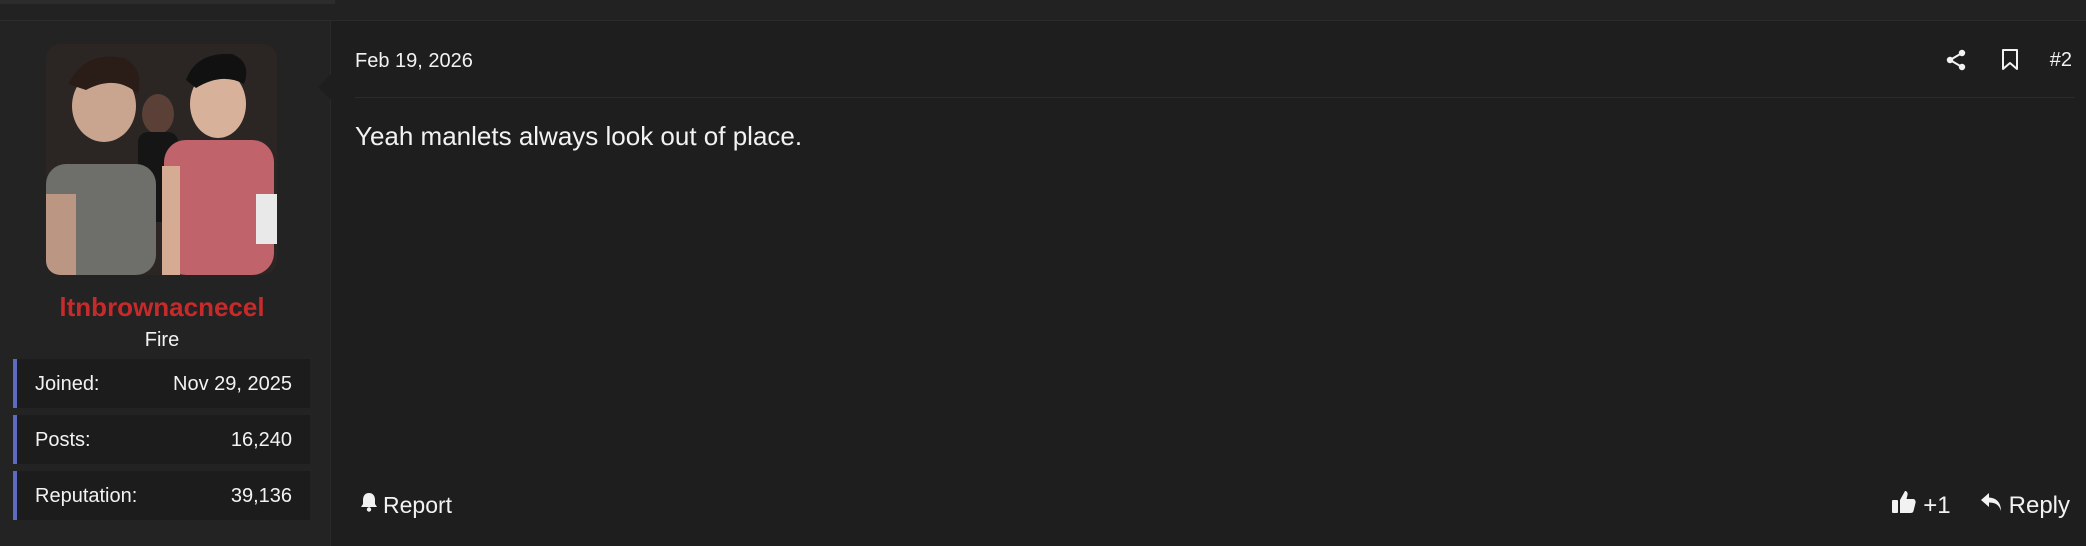  What do you see at coordinates (2010, 60) in the screenshot?
I see `bookmark-icon` at bounding box center [2010, 60].